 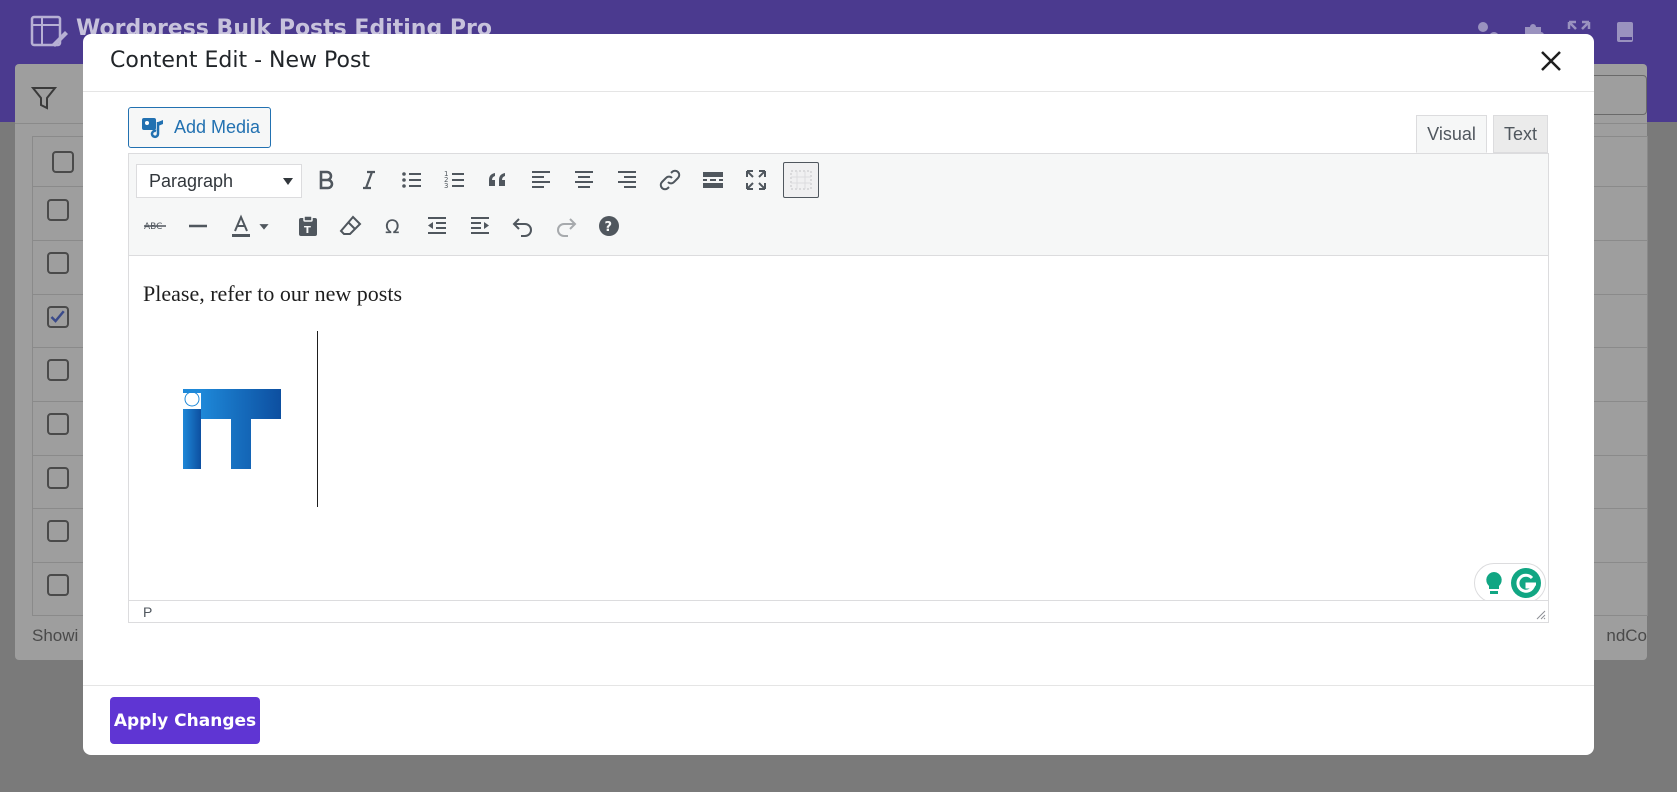 What do you see at coordinates (1510, 583) in the screenshot?
I see `grammarly-widget` at bounding box center [1510, 583].